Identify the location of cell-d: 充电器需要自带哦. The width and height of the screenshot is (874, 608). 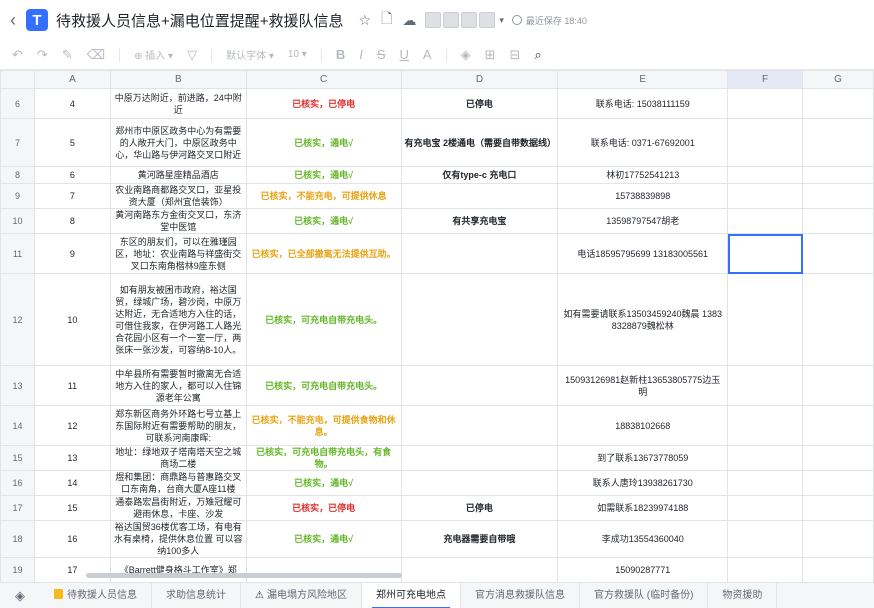
(479, 539).